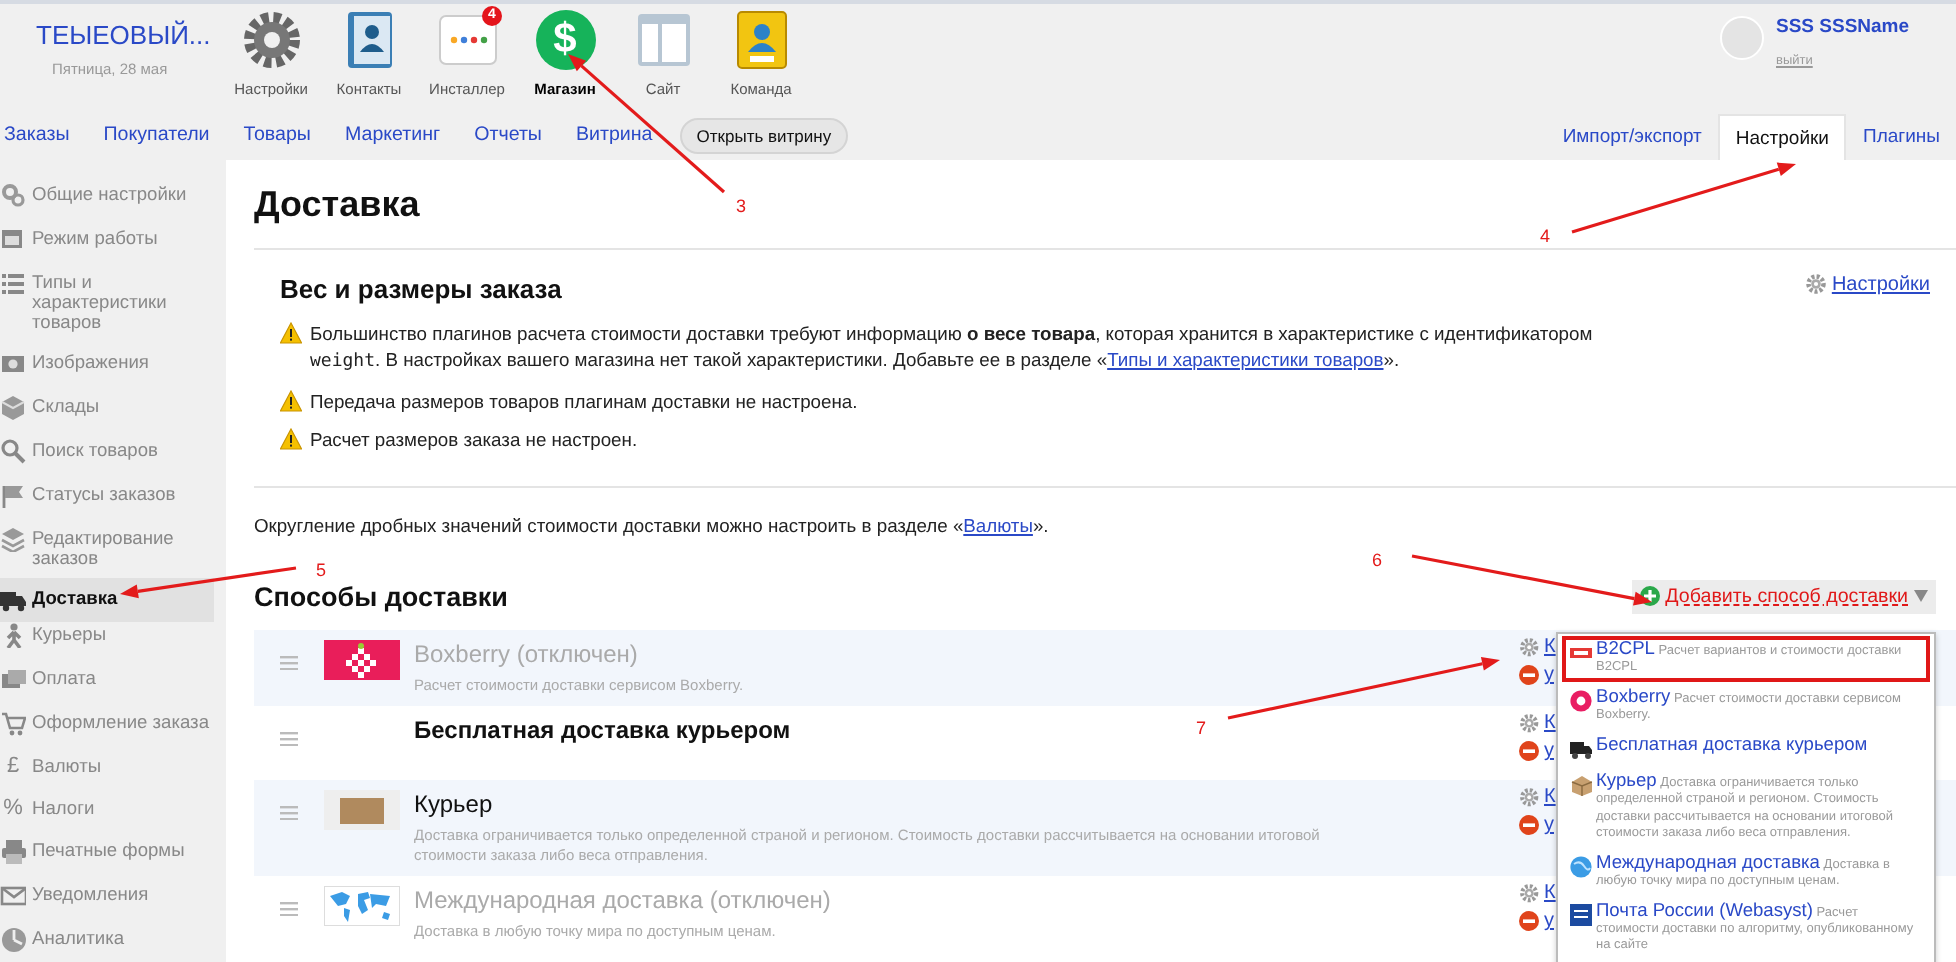 This screenshot has width=1956, height=962. What do you see at coordinates (1377, 560) in the screenshot?
I see `annotation-number: 6` at bounding box center [1377, 560].